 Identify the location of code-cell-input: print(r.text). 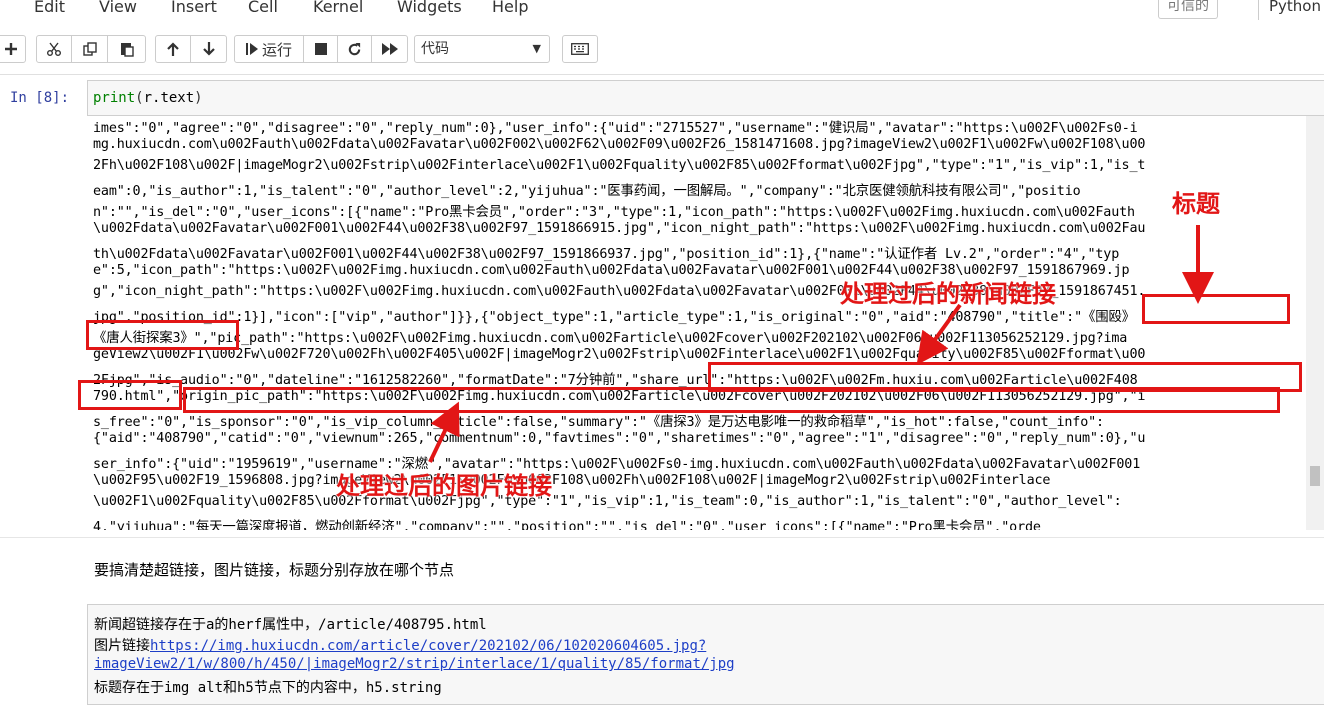
(705, 98).